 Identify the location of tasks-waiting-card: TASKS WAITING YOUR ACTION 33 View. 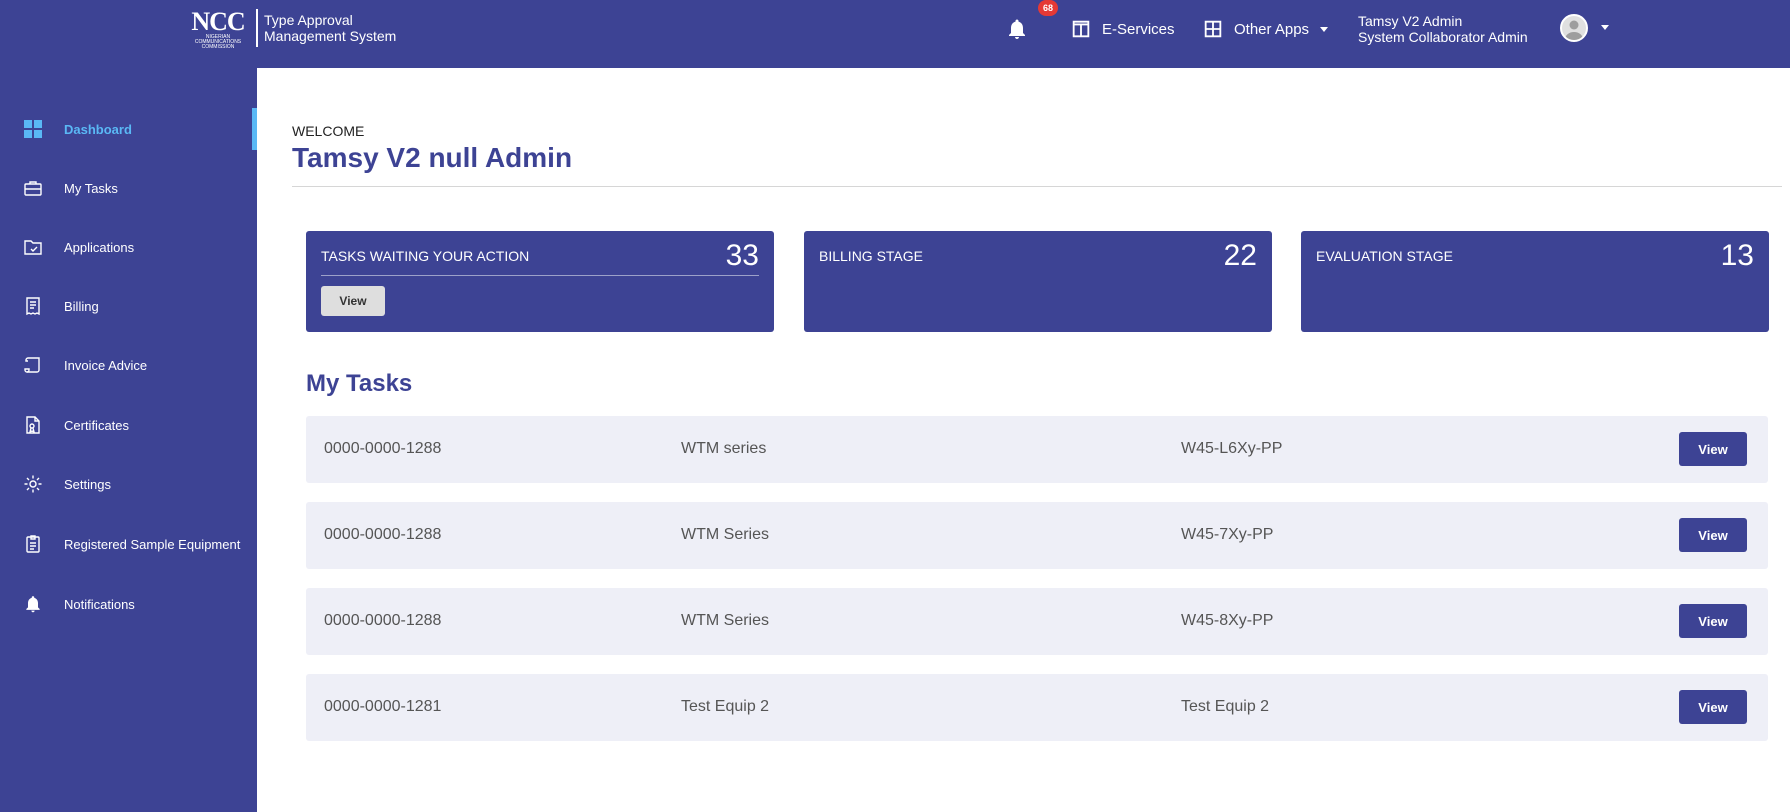
(540, 281).